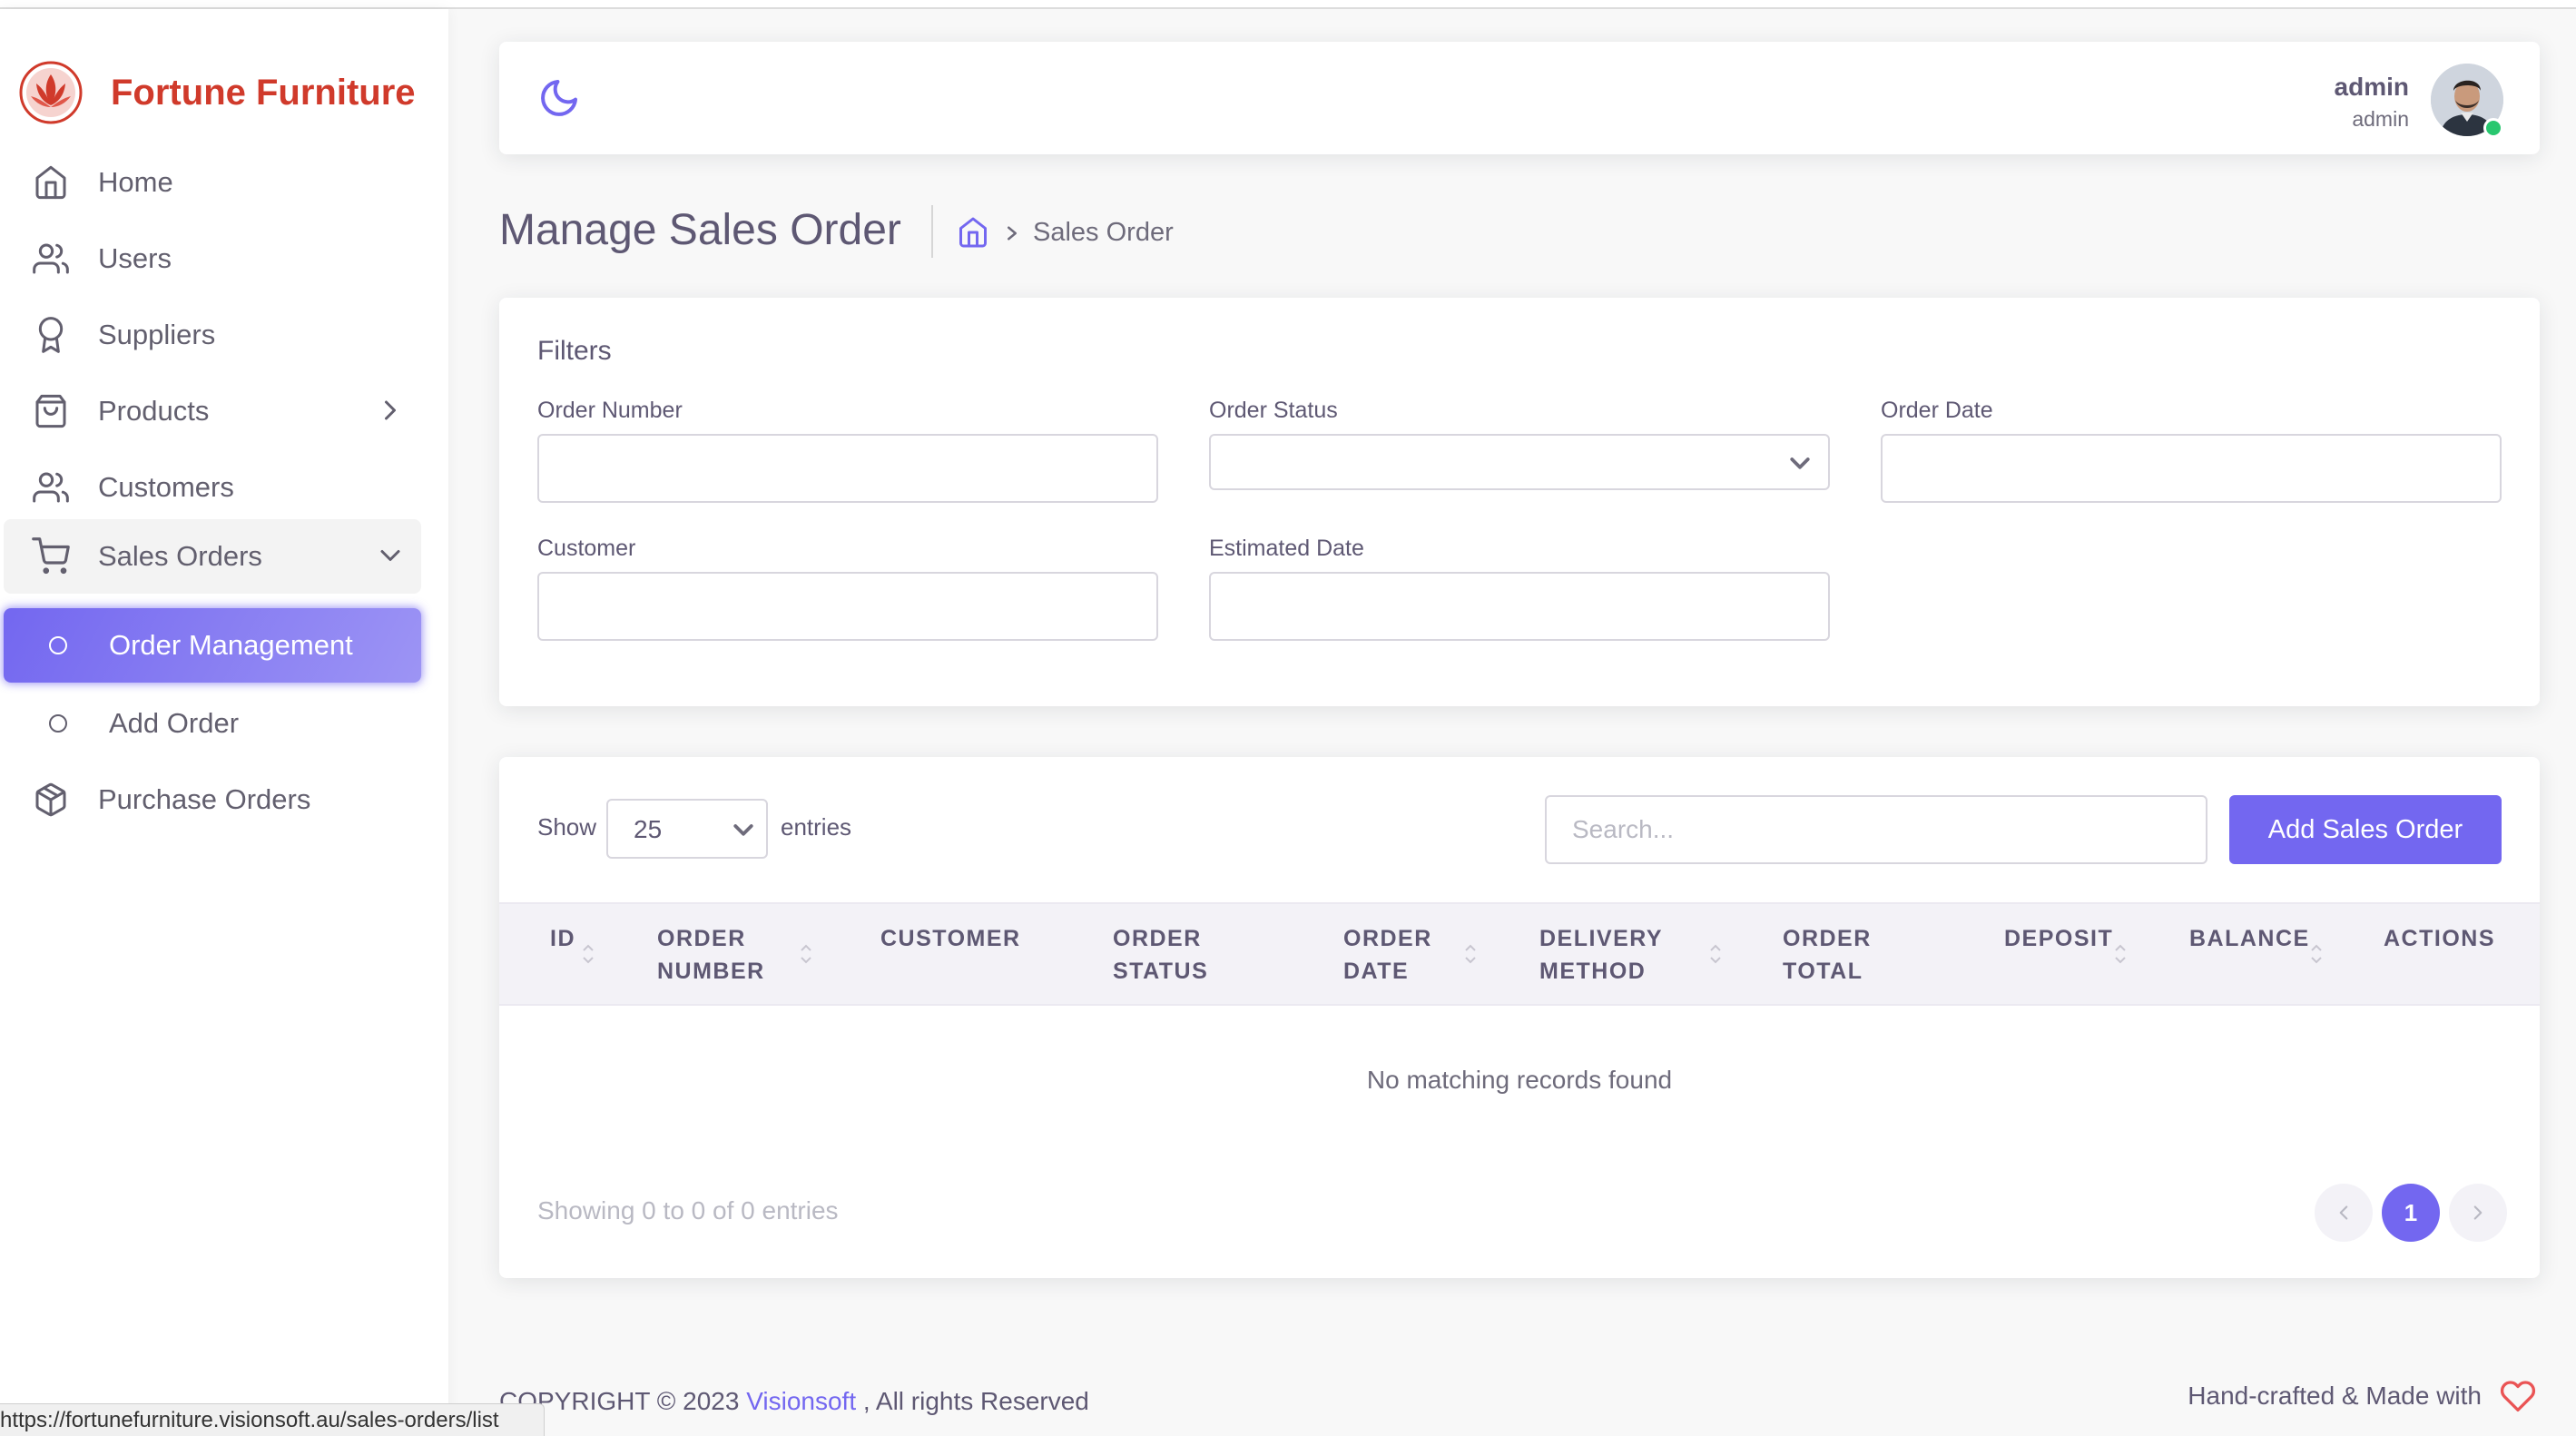 The width and height of the screenshot is (2576, 1436). Describe the element at coordinates (975, 1401) in the screenshot. I see `copyright-suffix: , All rights Reserved` at that location.